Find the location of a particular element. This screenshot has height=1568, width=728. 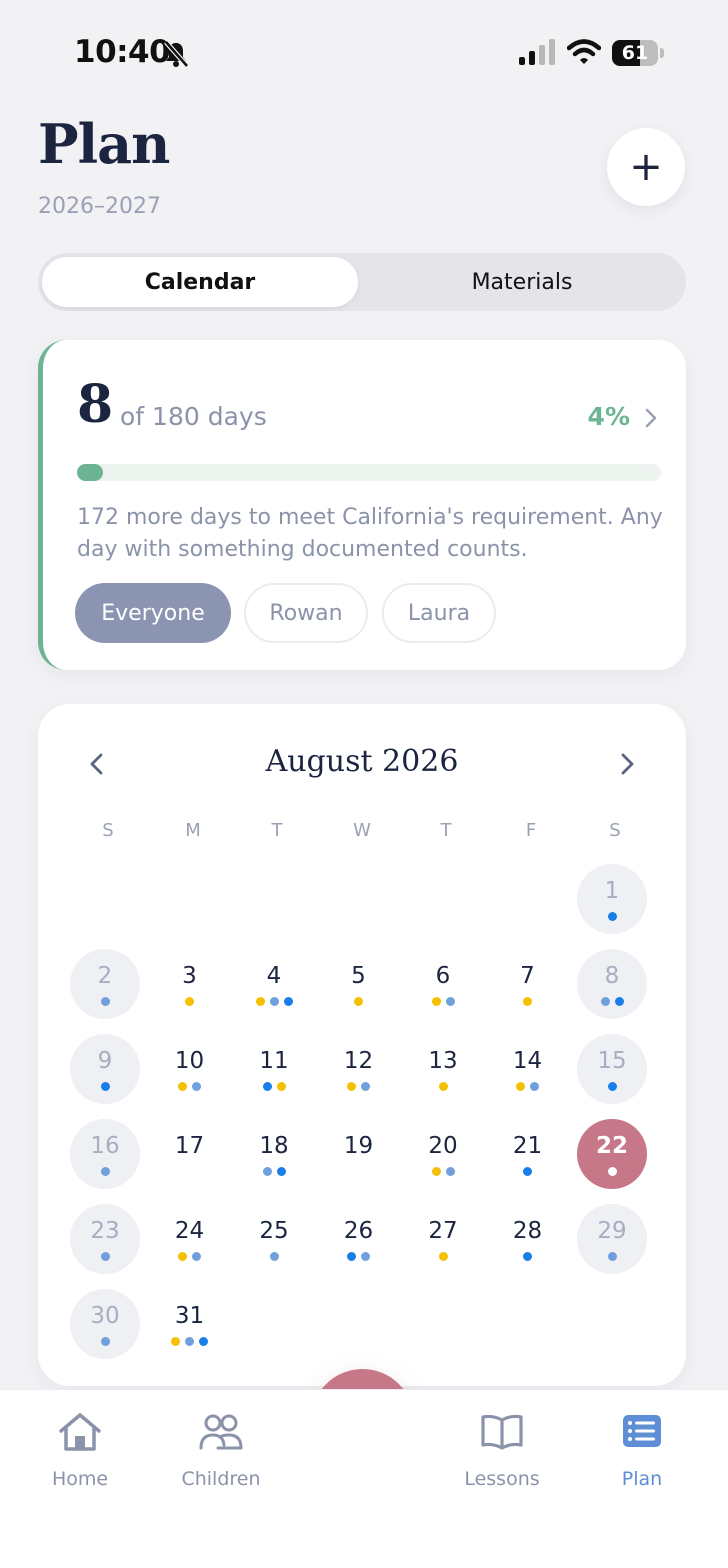

calendar-day: 29 is located at coordinates (612, 1239).